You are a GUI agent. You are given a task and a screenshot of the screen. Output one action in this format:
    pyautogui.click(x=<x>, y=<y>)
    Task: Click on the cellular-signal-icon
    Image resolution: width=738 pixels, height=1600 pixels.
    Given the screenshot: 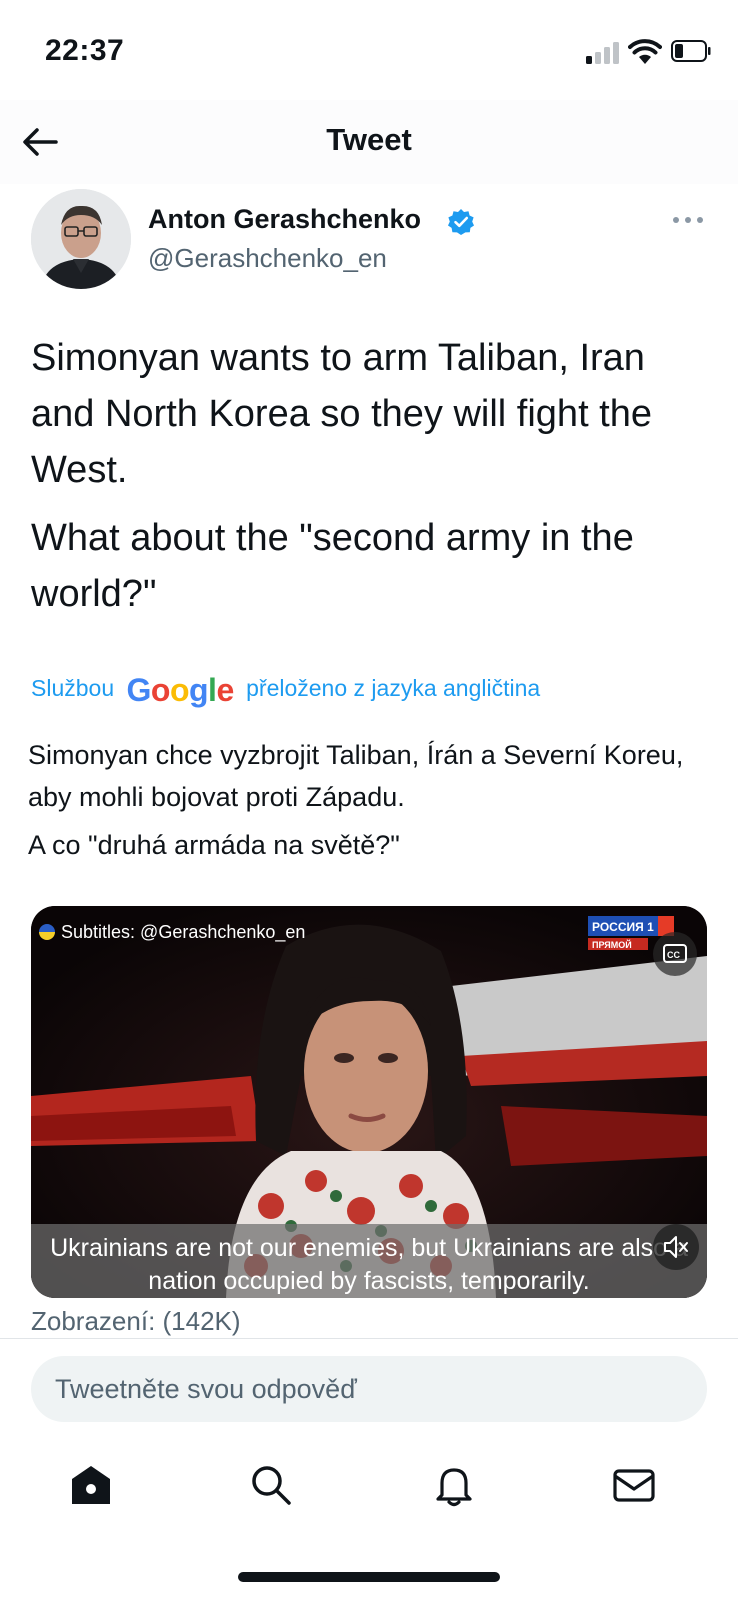 What is the action you would take?
    pyautogui.click(x=603, y=52)
    